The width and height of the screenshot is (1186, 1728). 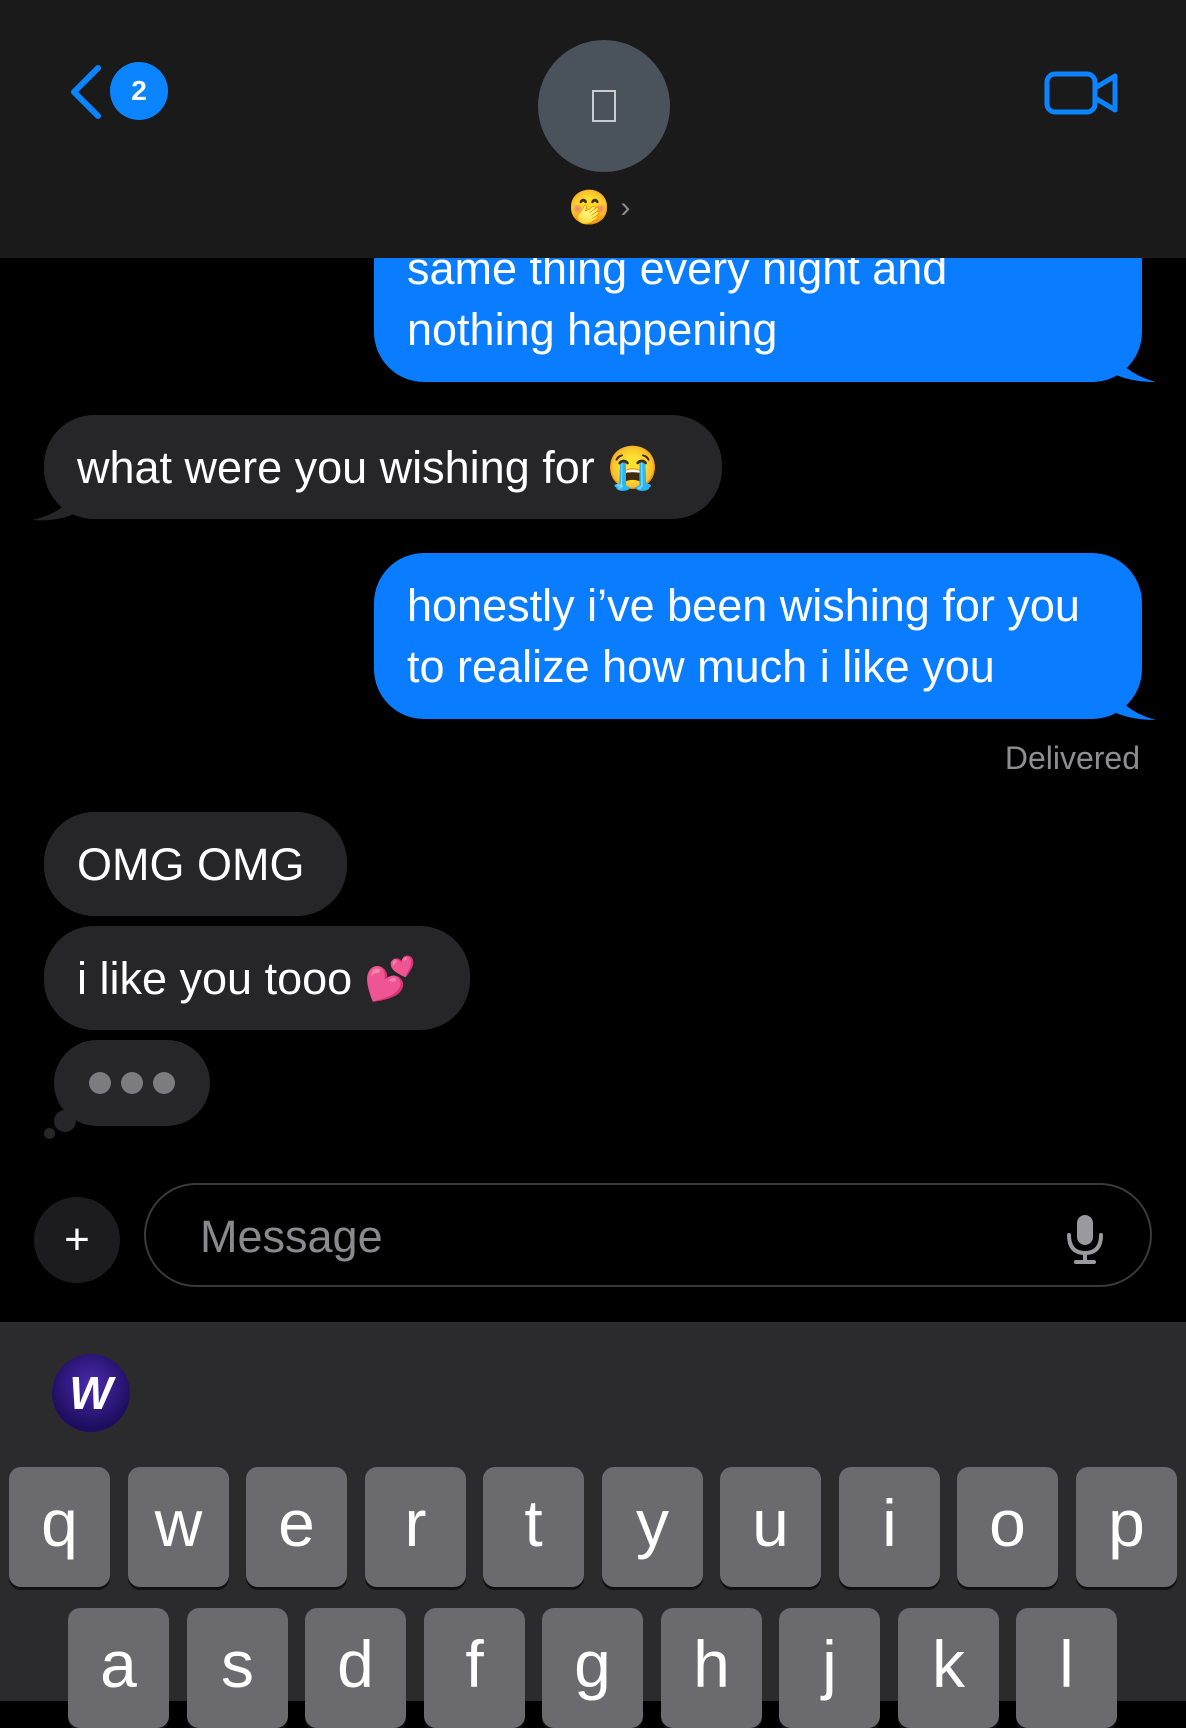 What do you see at coordinates (1007, 1523) in the screenshot?
I see `key-label: o` at bounding box center [1007, 1523].